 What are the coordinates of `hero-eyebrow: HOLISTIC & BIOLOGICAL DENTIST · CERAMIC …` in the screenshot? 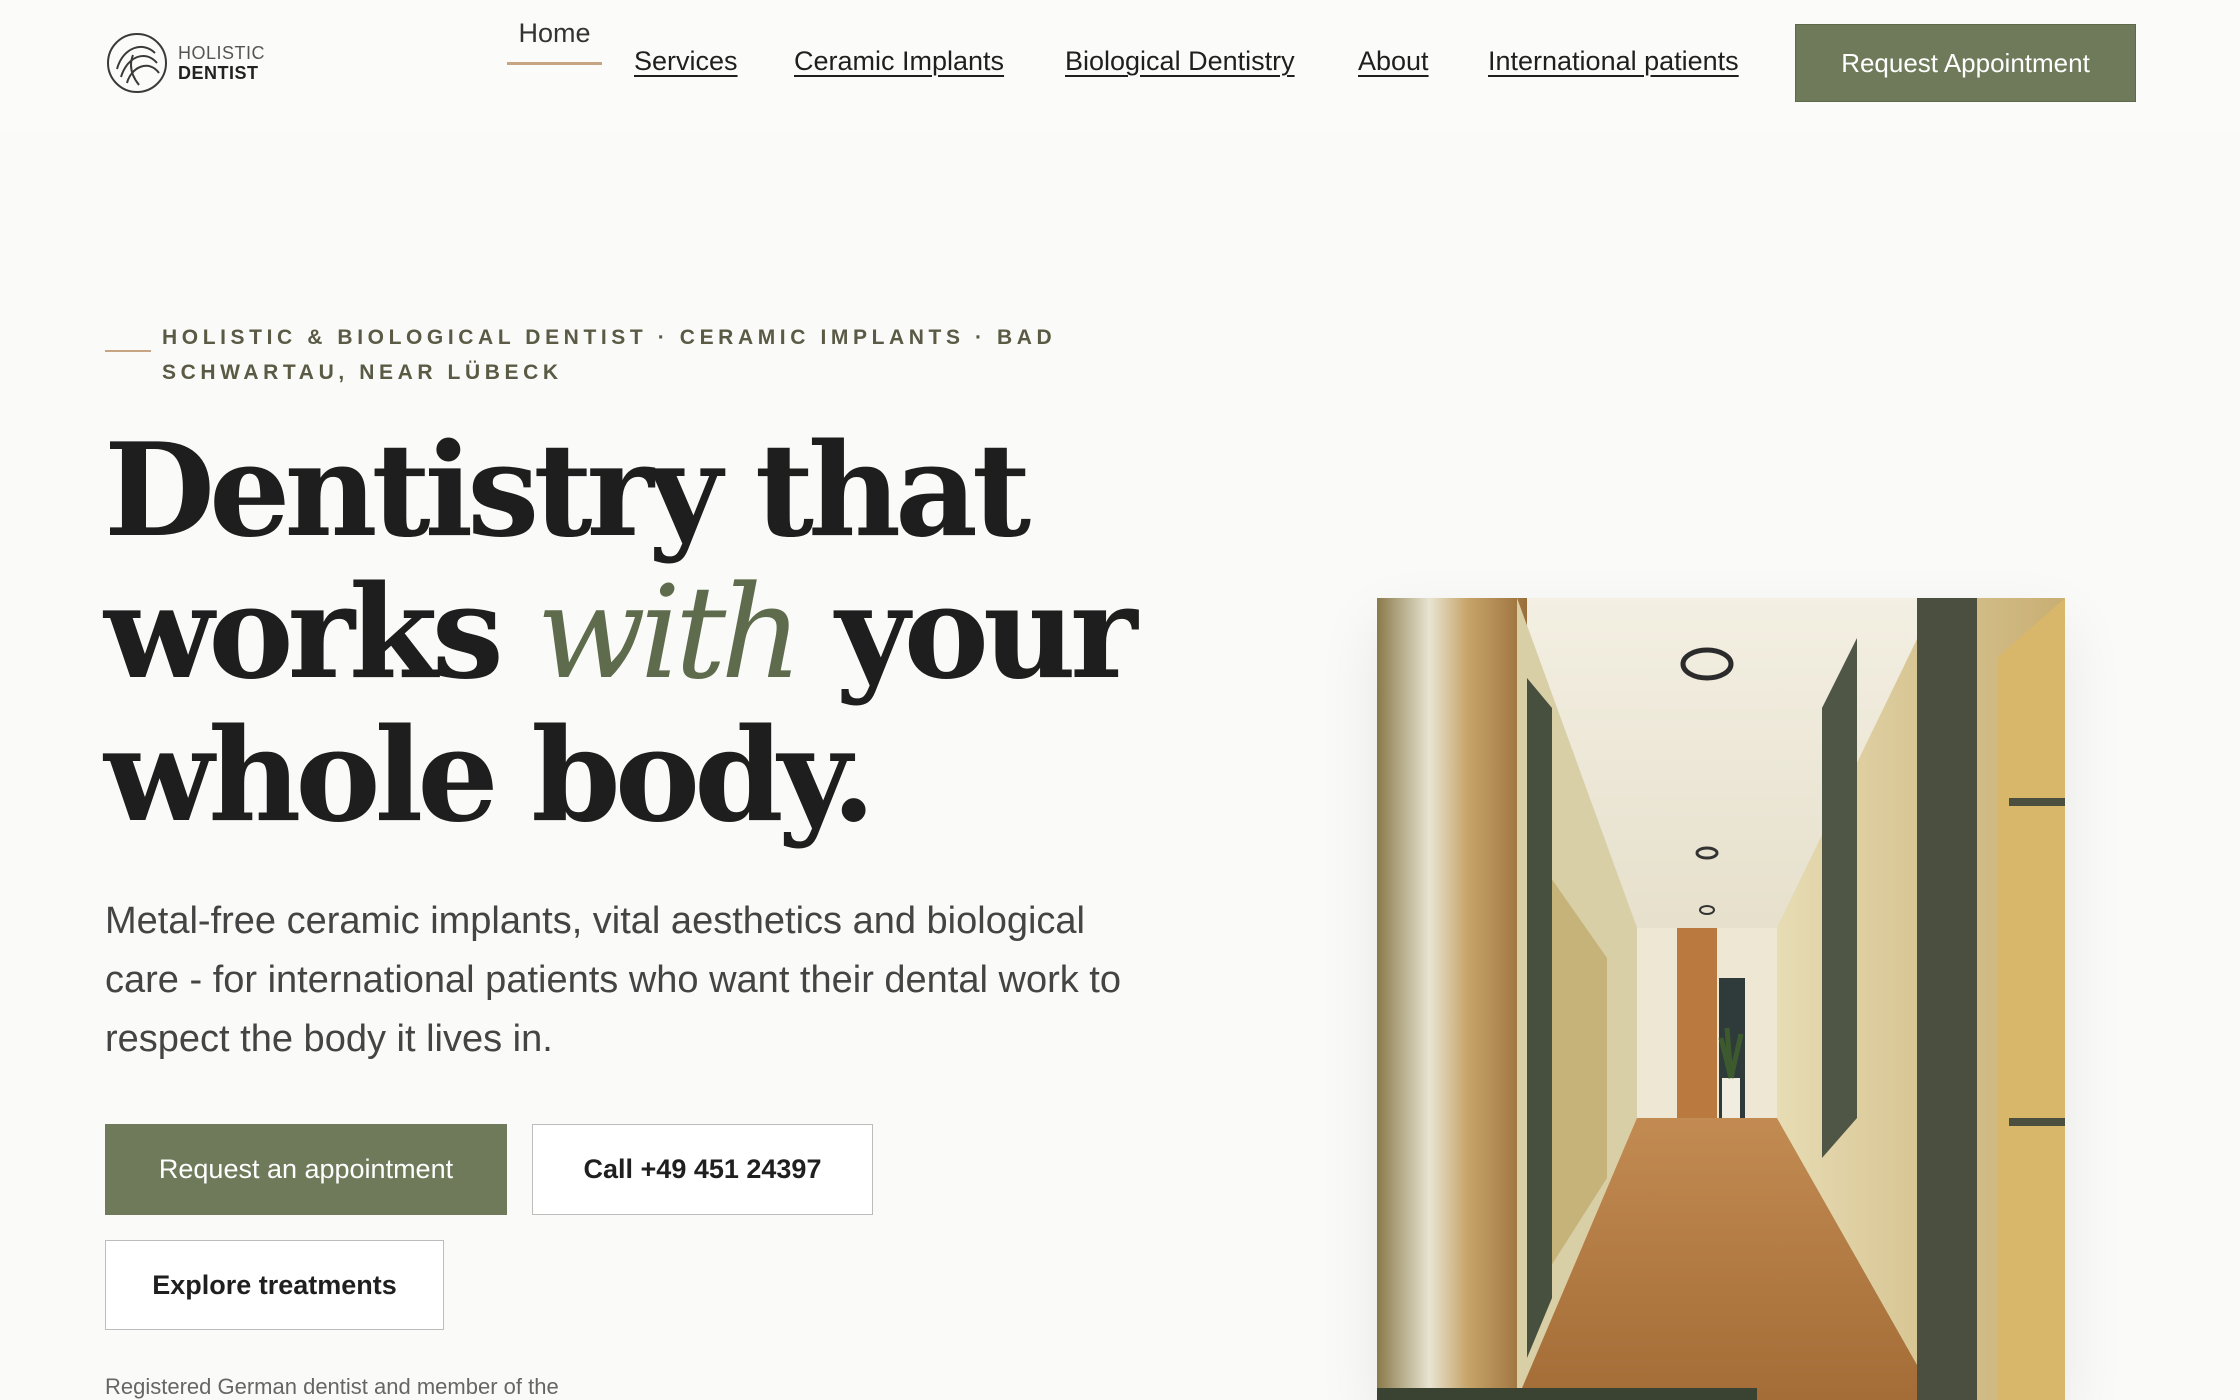 It's located at (609, 355).